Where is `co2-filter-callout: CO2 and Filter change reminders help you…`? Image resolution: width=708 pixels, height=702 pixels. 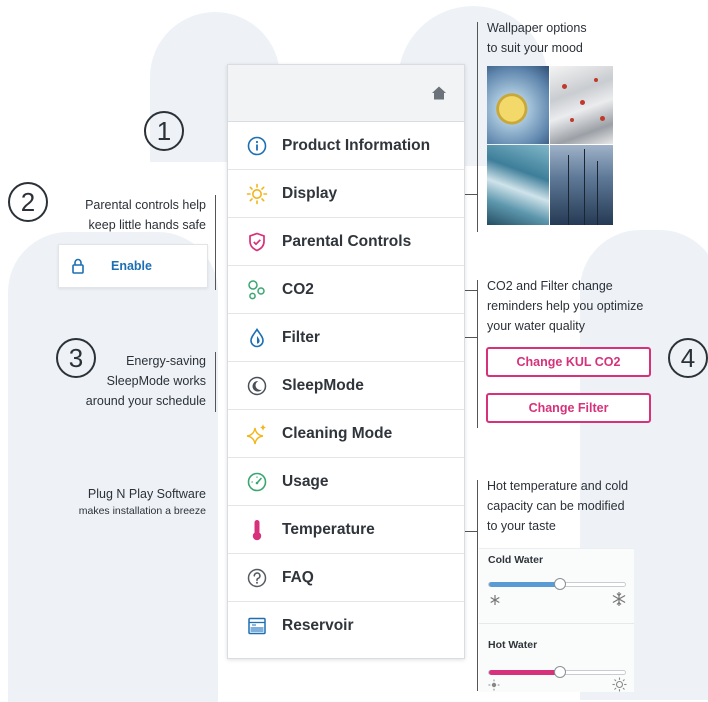
co2-filter-callout: CO2 and Filter change reminders help you… is located at coordinates (565, 306).